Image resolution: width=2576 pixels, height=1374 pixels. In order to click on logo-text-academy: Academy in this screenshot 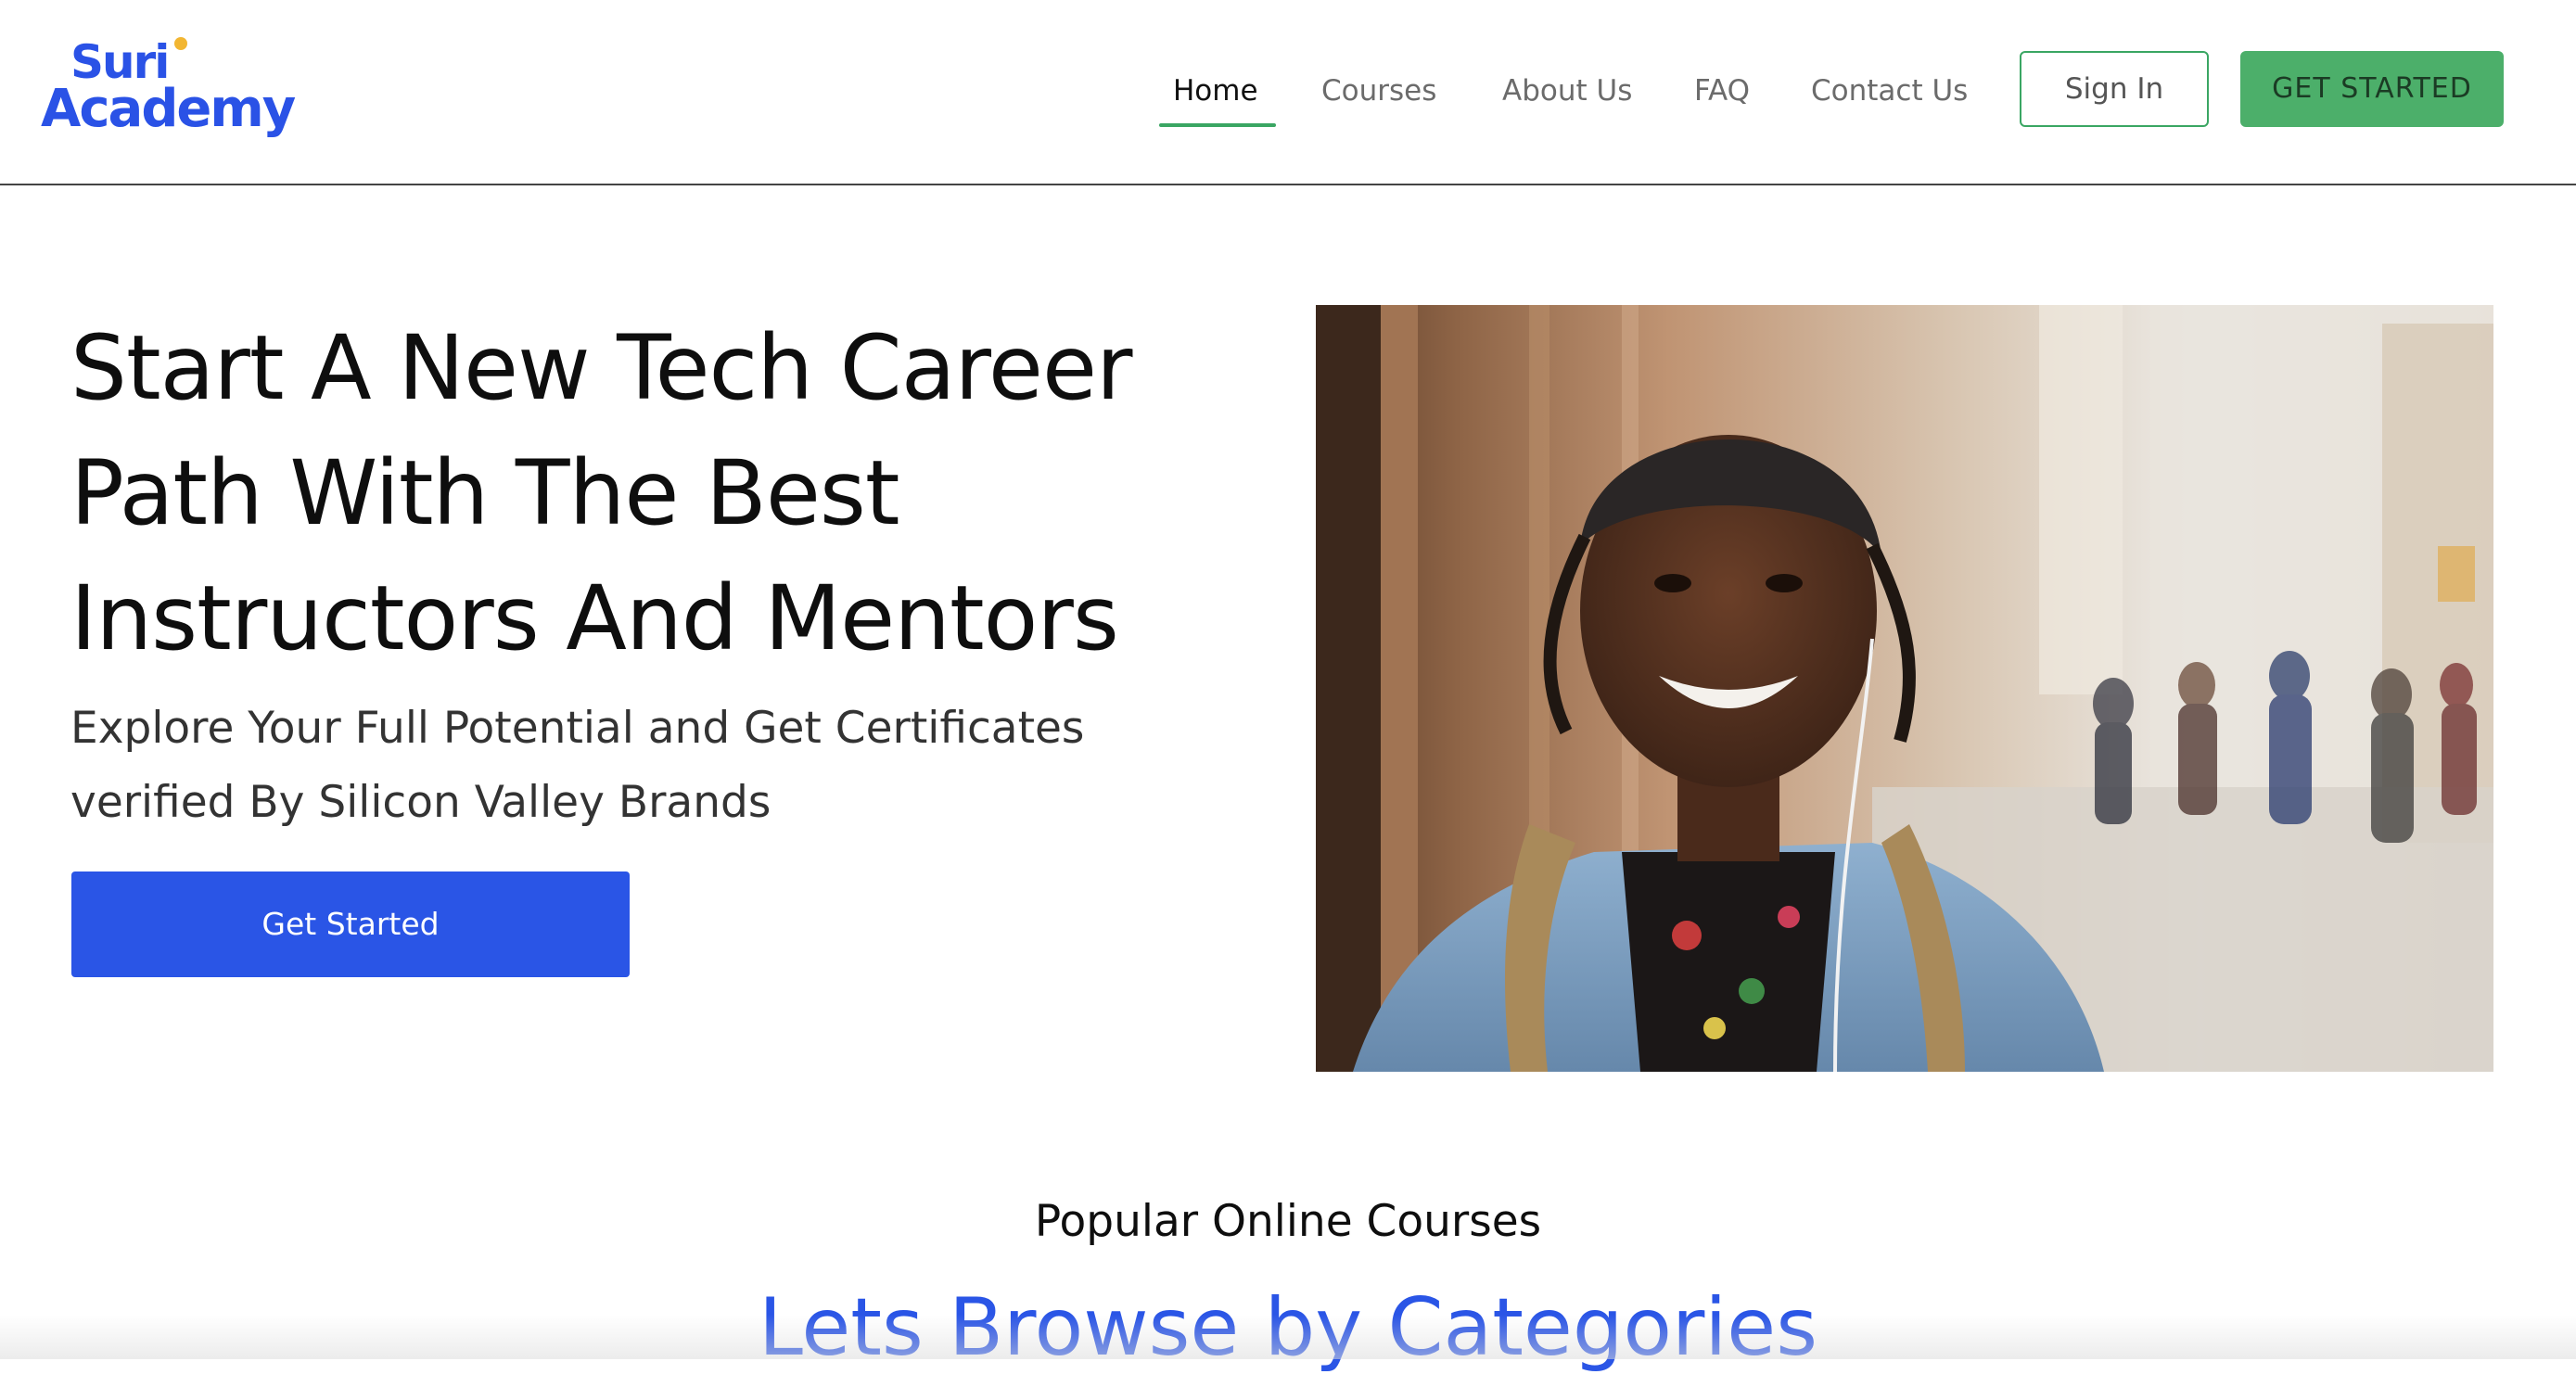, I will do `click(168, 109)`.